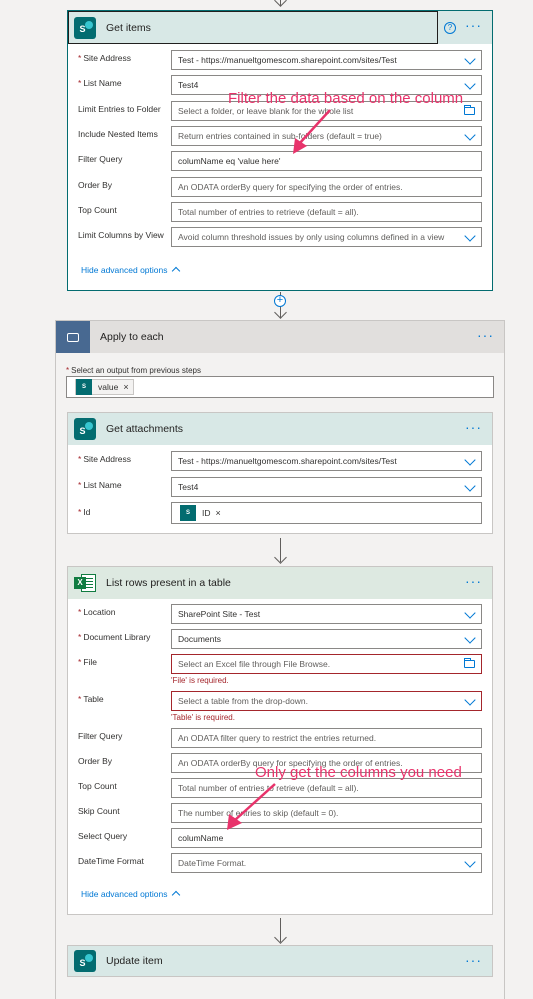  Describe the element at coordinates (133, 370) in the screenshot. I see `select-output-label: * Select an output from previous steps` at that location.